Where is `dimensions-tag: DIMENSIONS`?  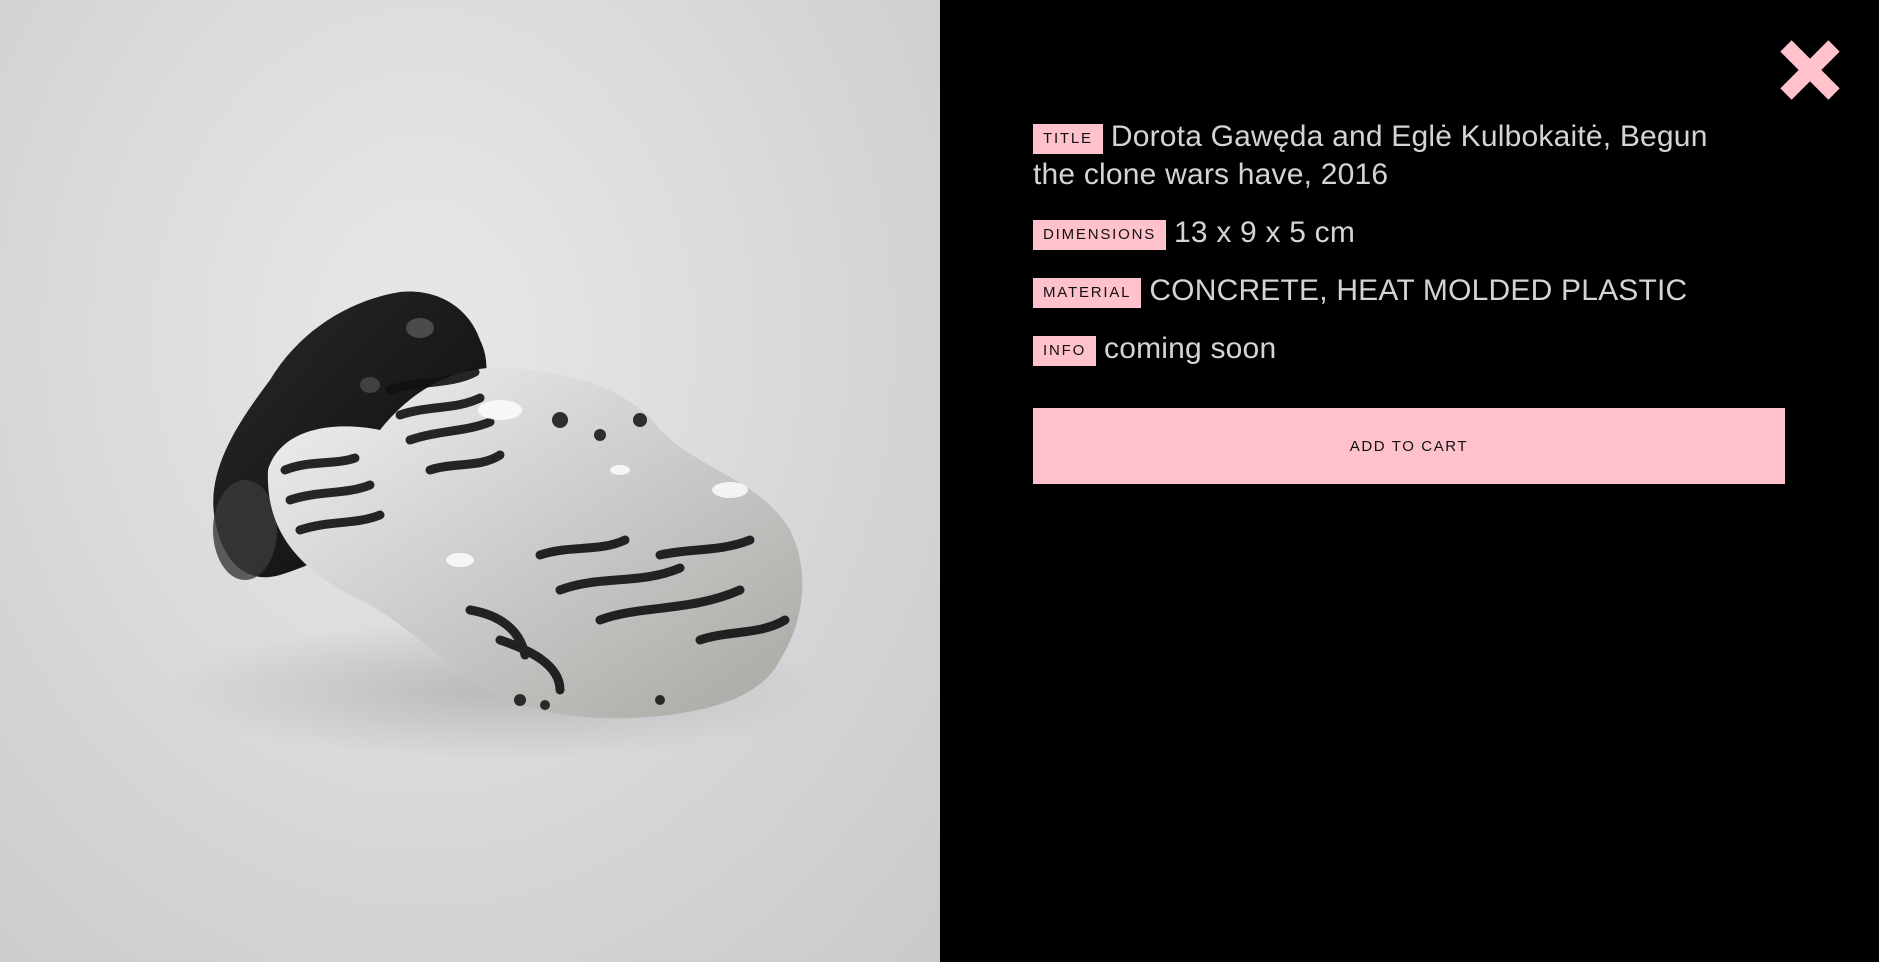
dimensions-tag: DIMENSIONS is located at coordinates (1100, 235).